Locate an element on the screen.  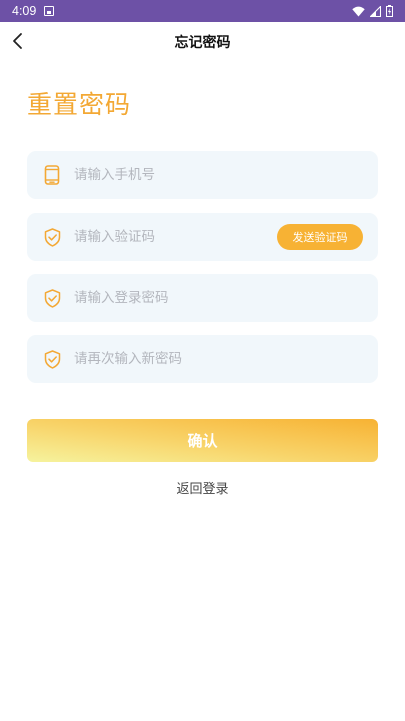
wifi-icon is located at coordinates (358, 11).